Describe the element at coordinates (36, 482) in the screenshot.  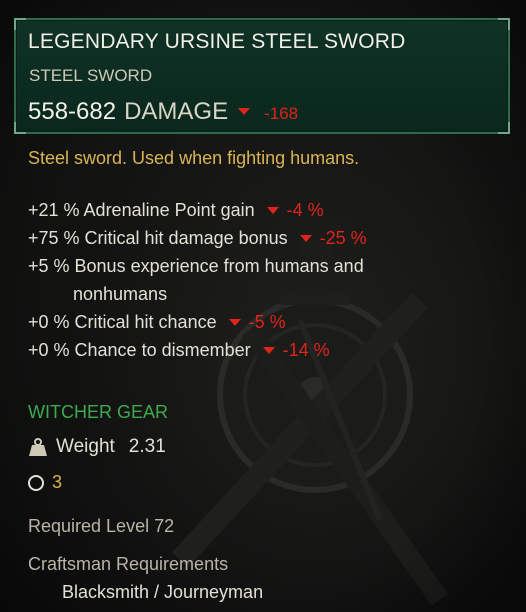
I see `circle-slot-icon` at that location.